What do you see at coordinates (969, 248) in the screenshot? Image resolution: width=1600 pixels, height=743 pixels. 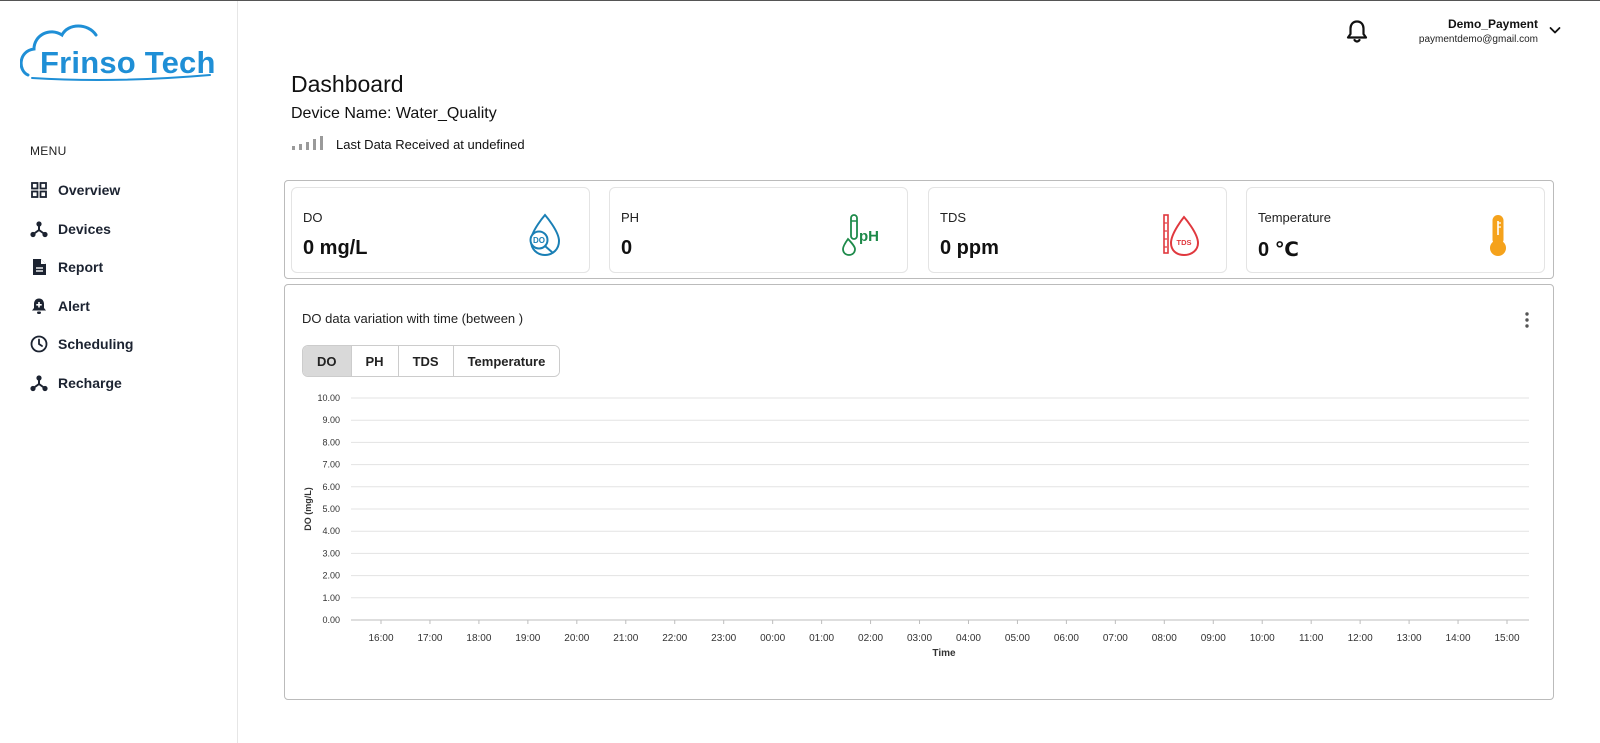 I see `card-value: 0 ppm` at bounding box center [969, 248].